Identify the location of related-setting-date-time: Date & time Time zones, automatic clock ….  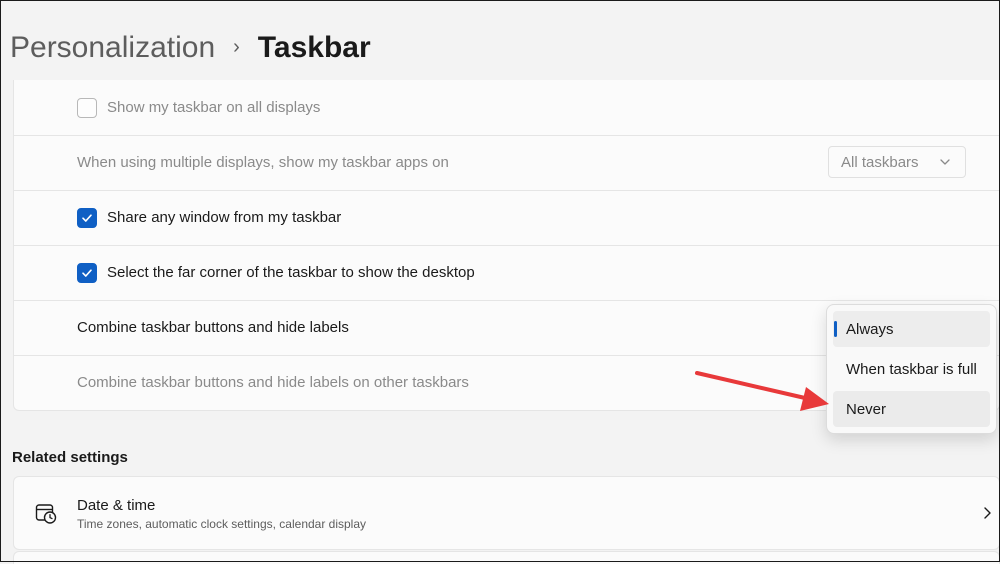
(506, 513).